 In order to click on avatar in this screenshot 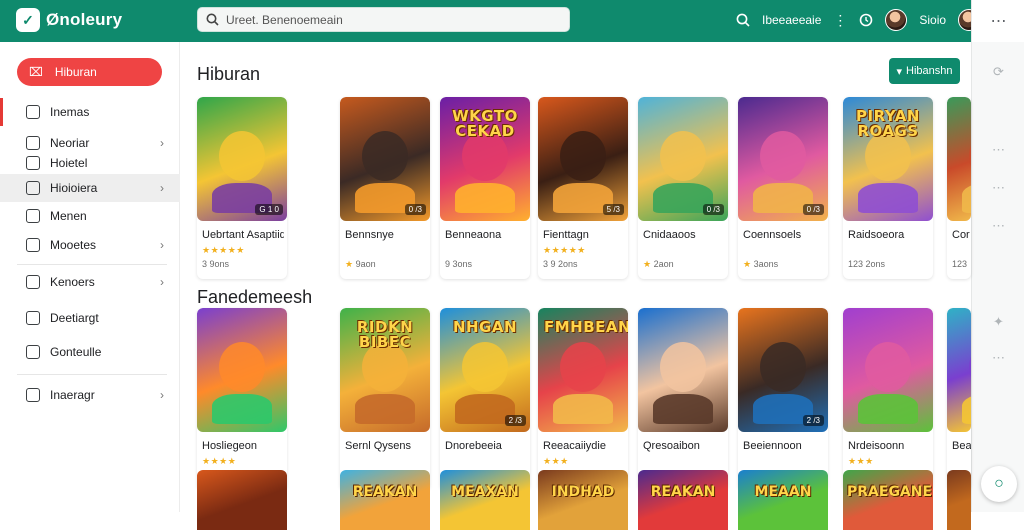, I will do `click(896, 20)`.